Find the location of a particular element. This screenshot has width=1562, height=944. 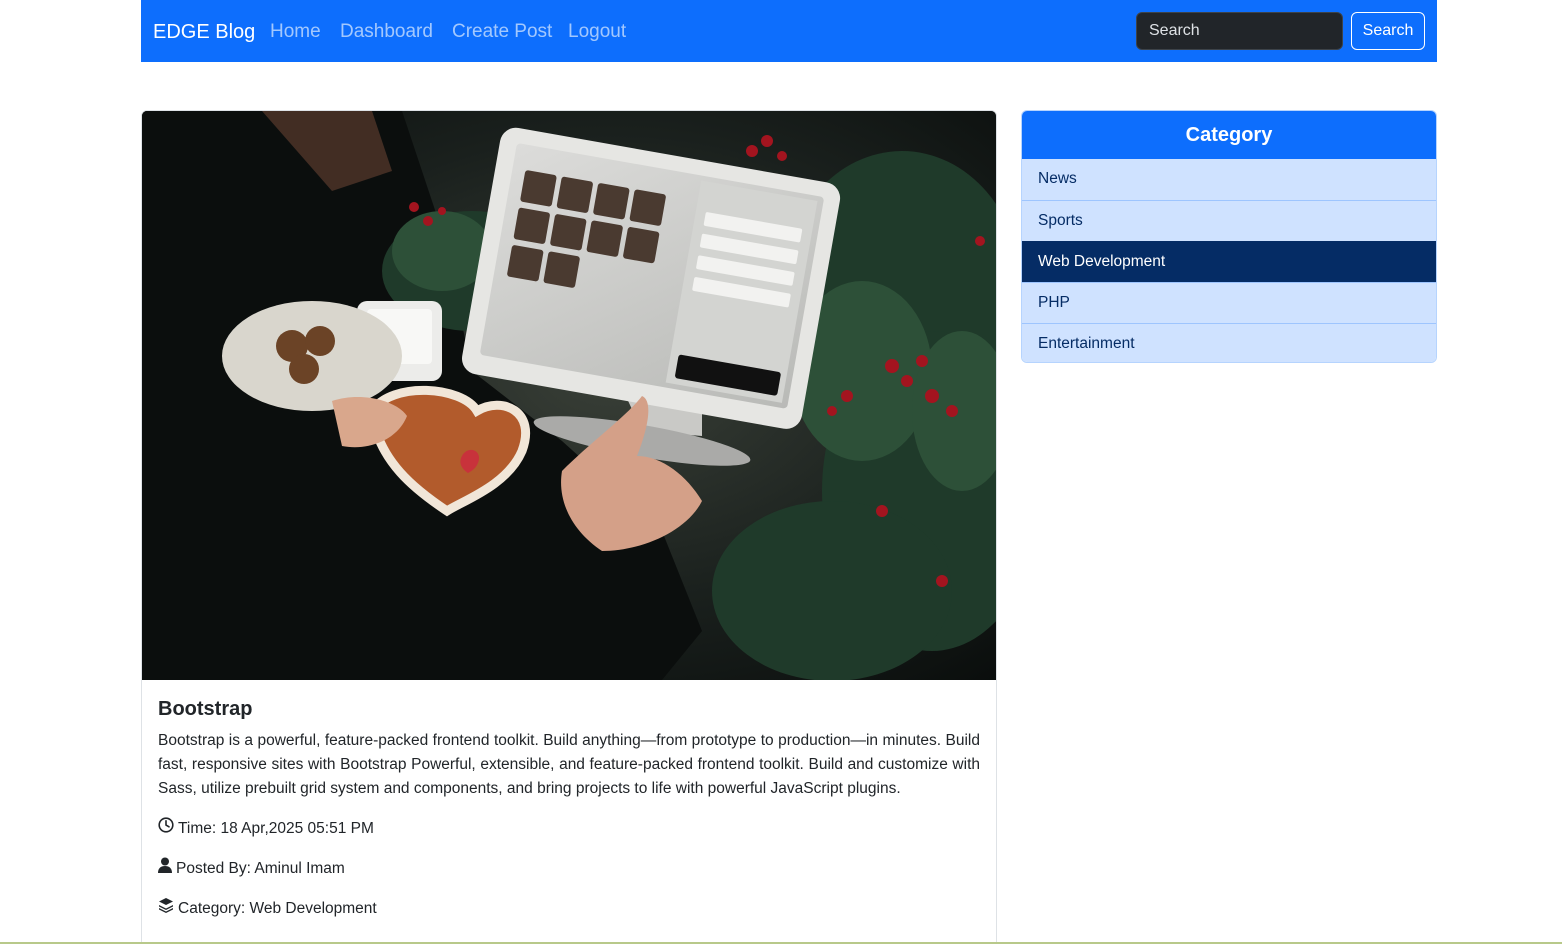

category-item-web-development: Web Development is located at coordinates (1229, 261).